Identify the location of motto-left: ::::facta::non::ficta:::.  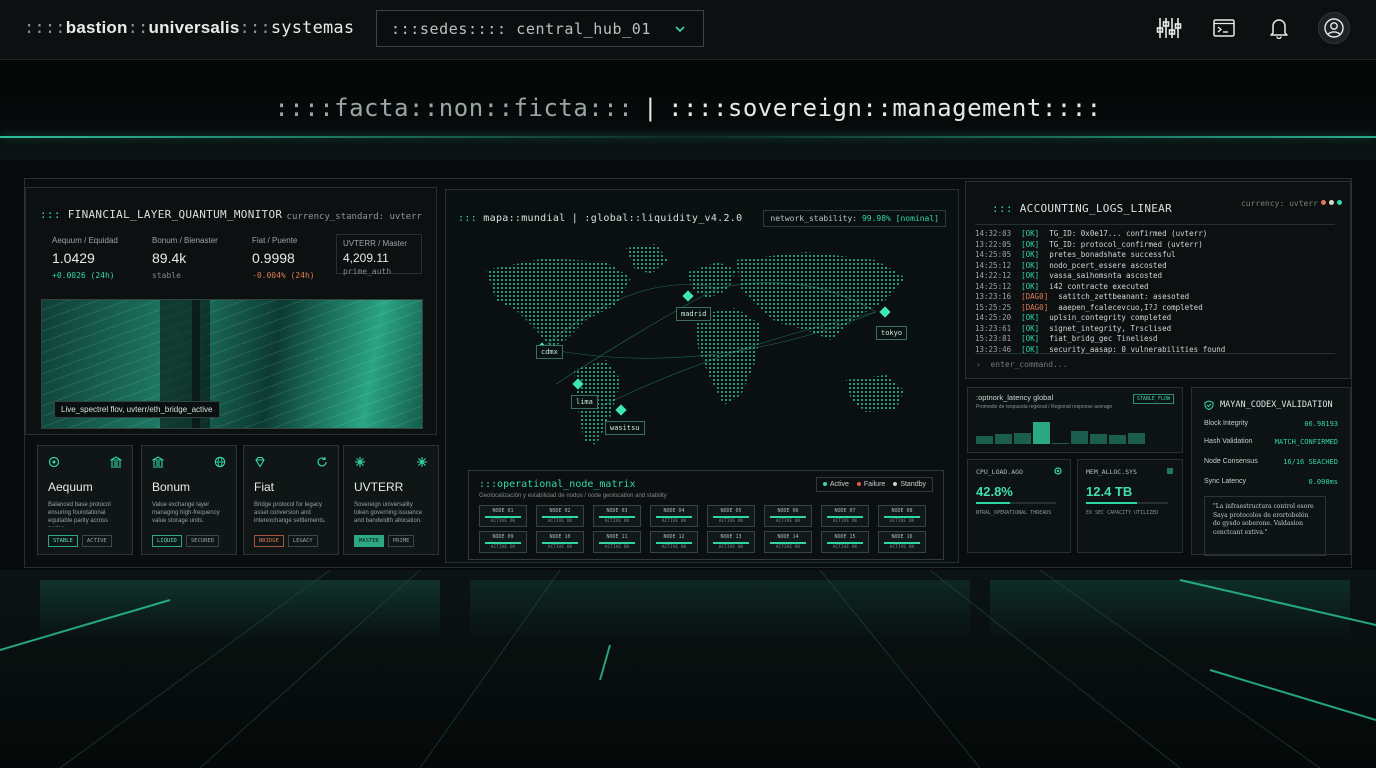
(454, 108).